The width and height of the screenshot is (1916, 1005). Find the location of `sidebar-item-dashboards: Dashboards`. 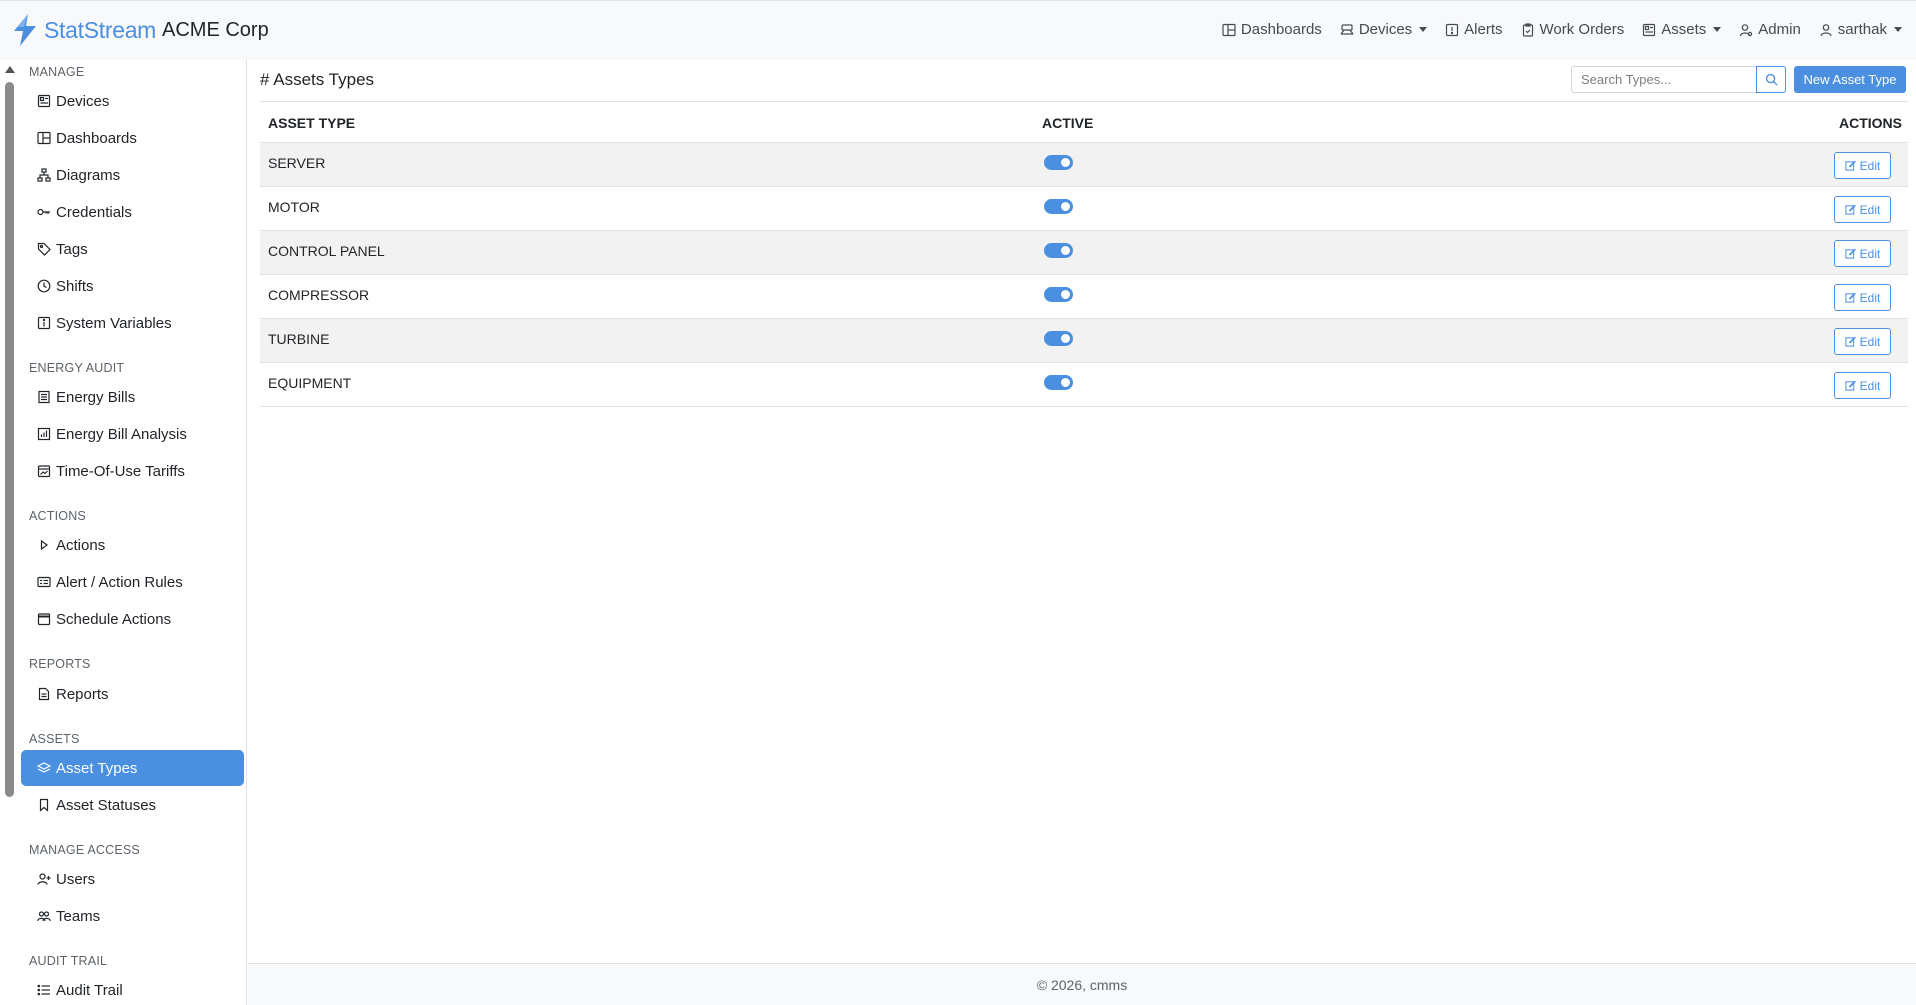

sidebar-item-dashboards: Dashboards is located at coordinates (132, 138).